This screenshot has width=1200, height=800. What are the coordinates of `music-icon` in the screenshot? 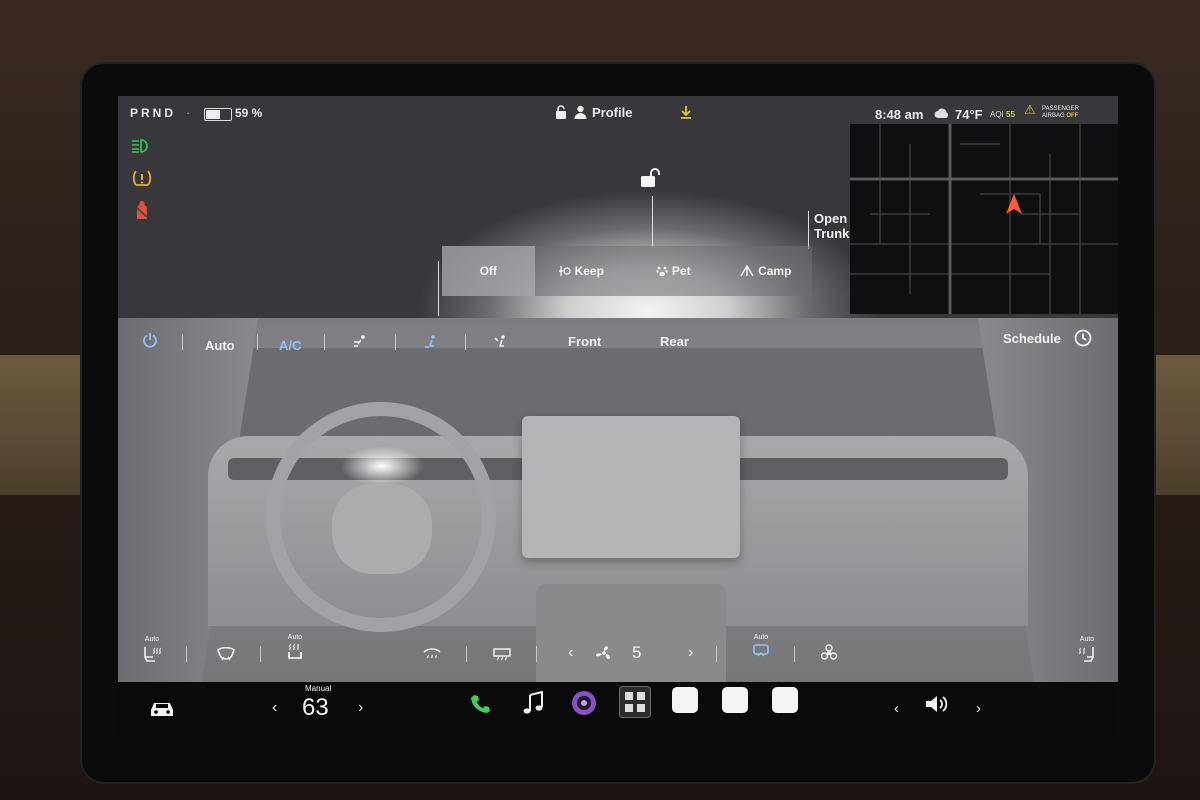 It's located at (533, 705).